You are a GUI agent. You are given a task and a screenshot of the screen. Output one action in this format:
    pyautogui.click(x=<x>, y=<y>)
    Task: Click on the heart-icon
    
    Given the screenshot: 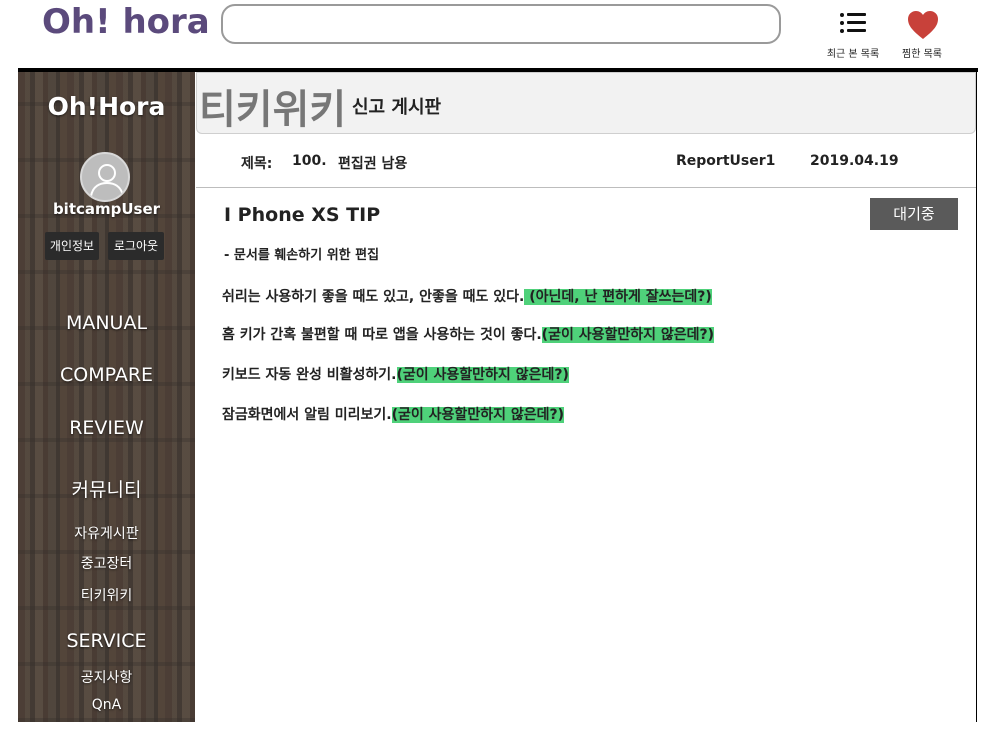 What is the action you would take?
    pyautogui.click(x=923, y=25)
    